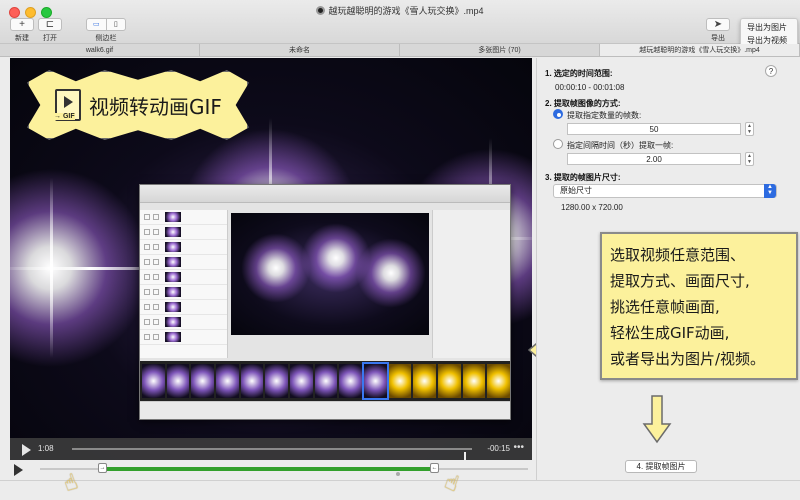 The width and height of the screenshot is (800, 500). I want to click on left-sidebar-icon: ▭, so click(97, 24).